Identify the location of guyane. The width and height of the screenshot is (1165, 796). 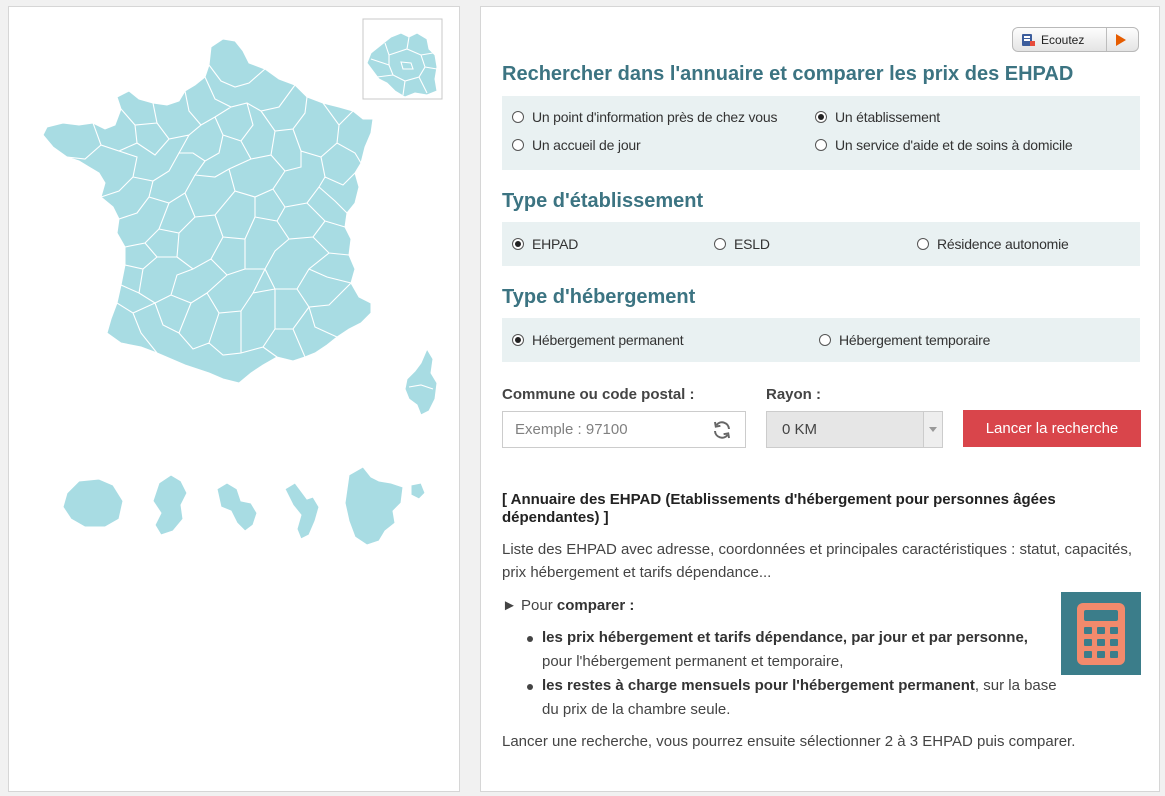
(374, 506).